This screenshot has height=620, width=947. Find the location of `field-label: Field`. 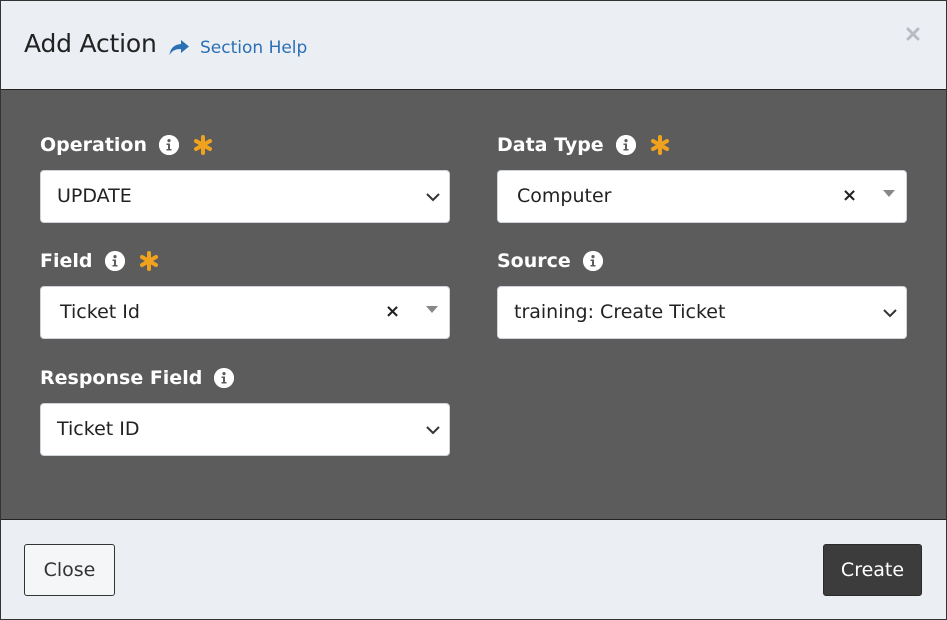

field-label: Field is located at coordinates (66, 261).